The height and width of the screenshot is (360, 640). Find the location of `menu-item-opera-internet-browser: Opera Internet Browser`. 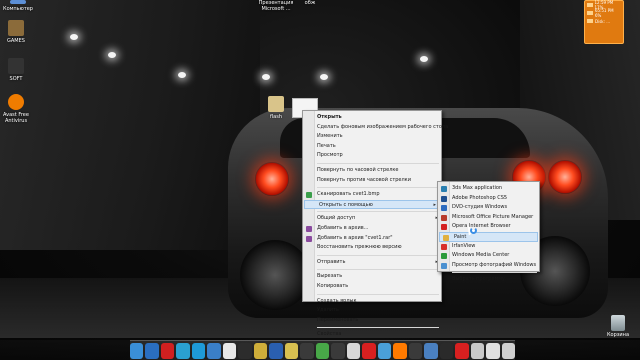

menu-item-opera-internet-browser: Opera Internet Browser is located at coordinates (488, 227).